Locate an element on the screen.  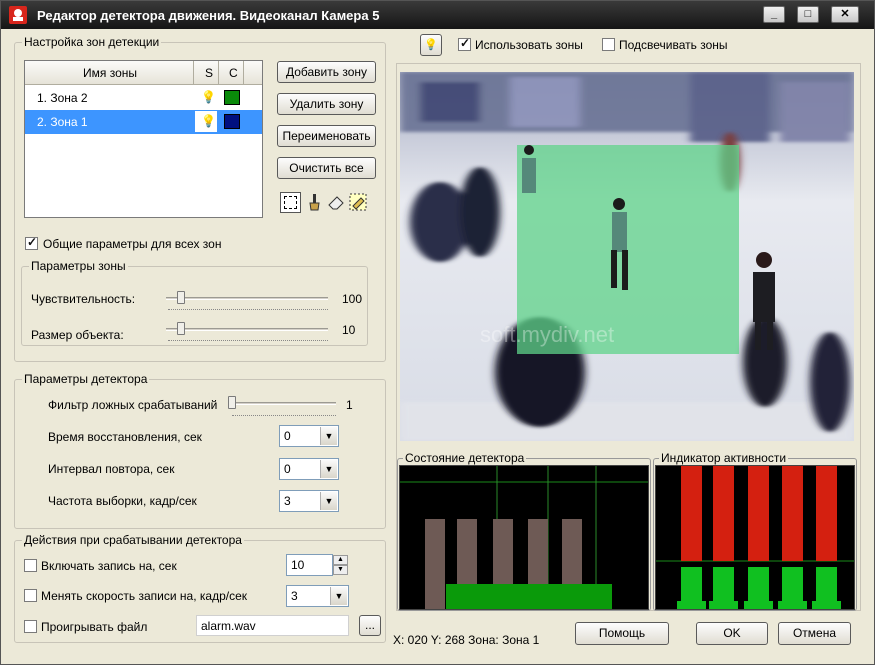
sample-rate-select: 3 ▼ is located at coordinates (309, 501).